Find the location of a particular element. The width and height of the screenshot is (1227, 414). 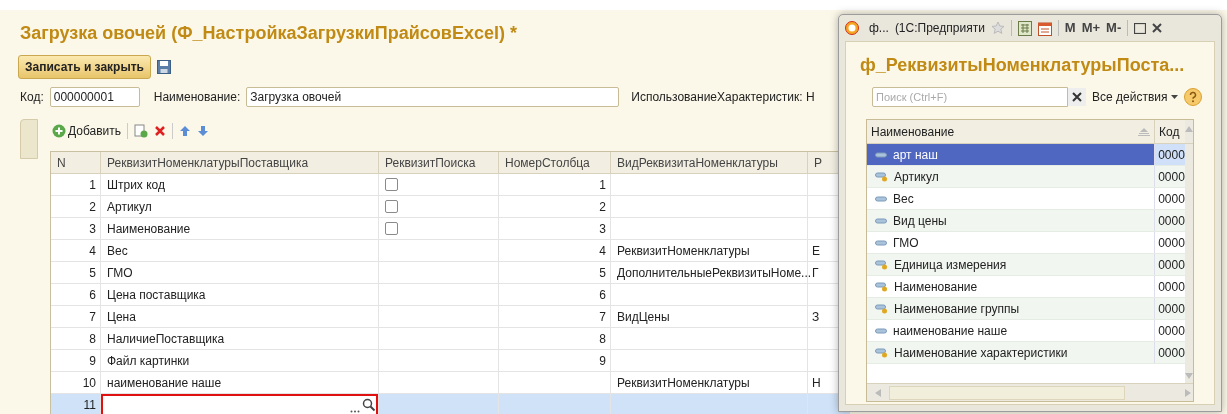

table-row: 11 is located at coordinates (450, 404).